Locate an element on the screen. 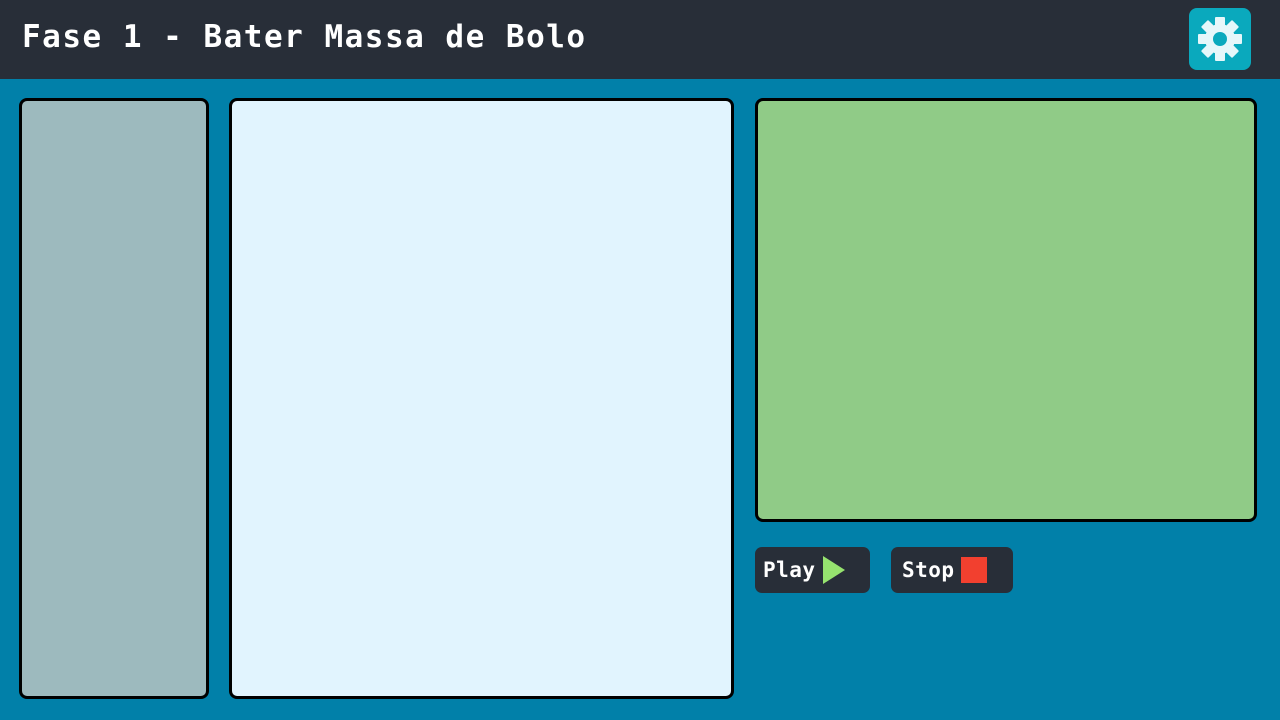 The height and width of the screenshot is (720, 1280). blocks-palette-panel is located at coordinates (114, 398).